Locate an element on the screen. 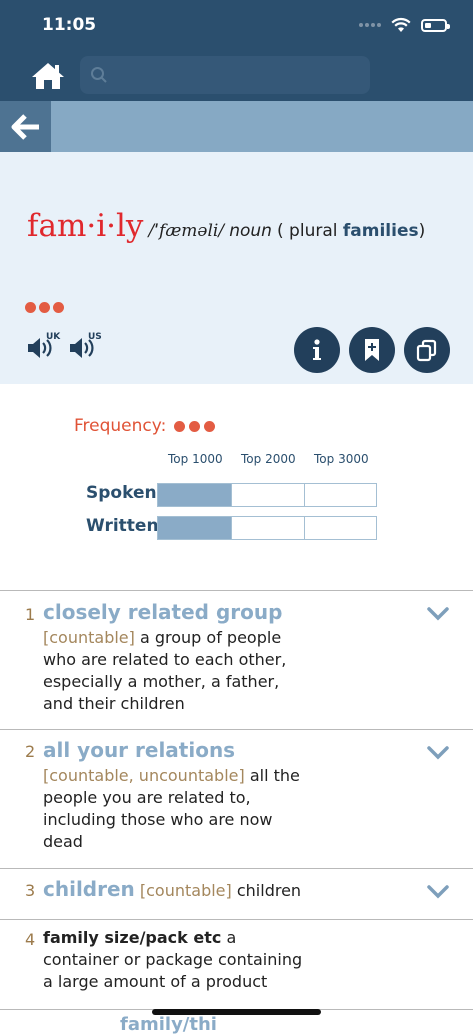  sense-definition: children is located at coordinates (269, 890).